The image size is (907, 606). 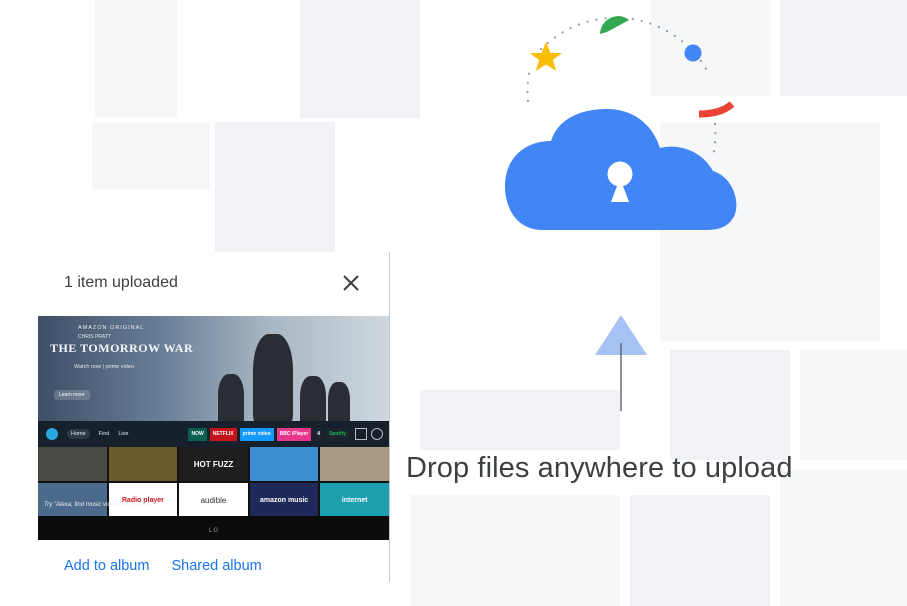 I want to click on tv-content-tile: internet, so click(x=354, y=500).